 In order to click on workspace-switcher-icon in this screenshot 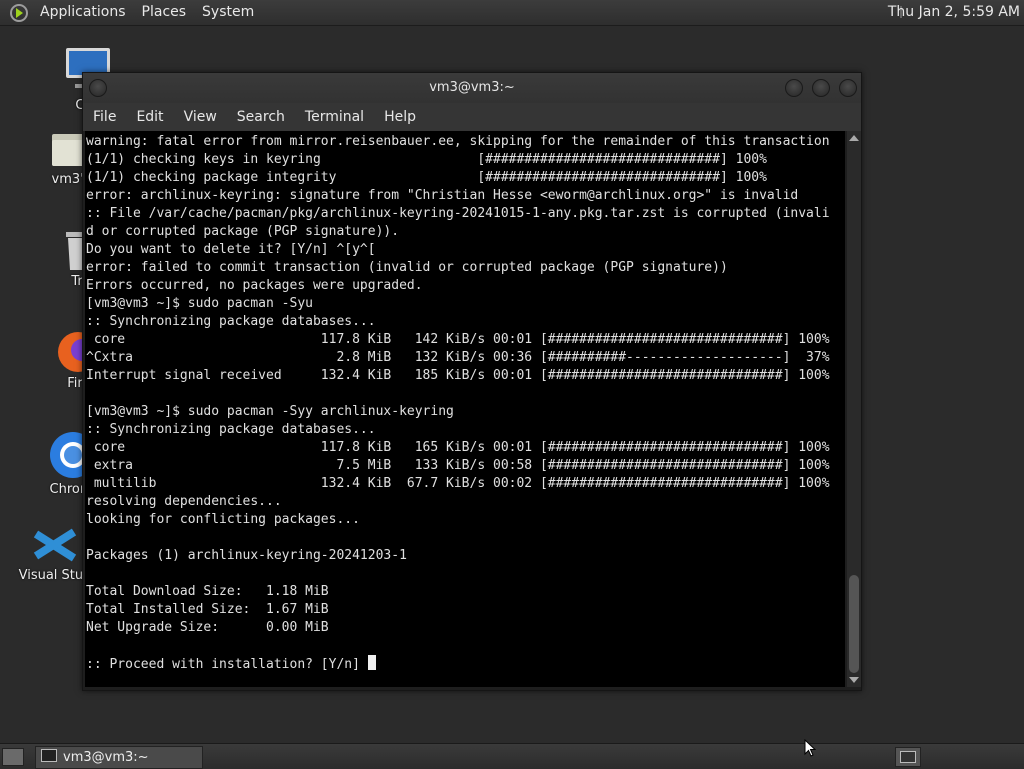, I will do `click(908, 757)`.